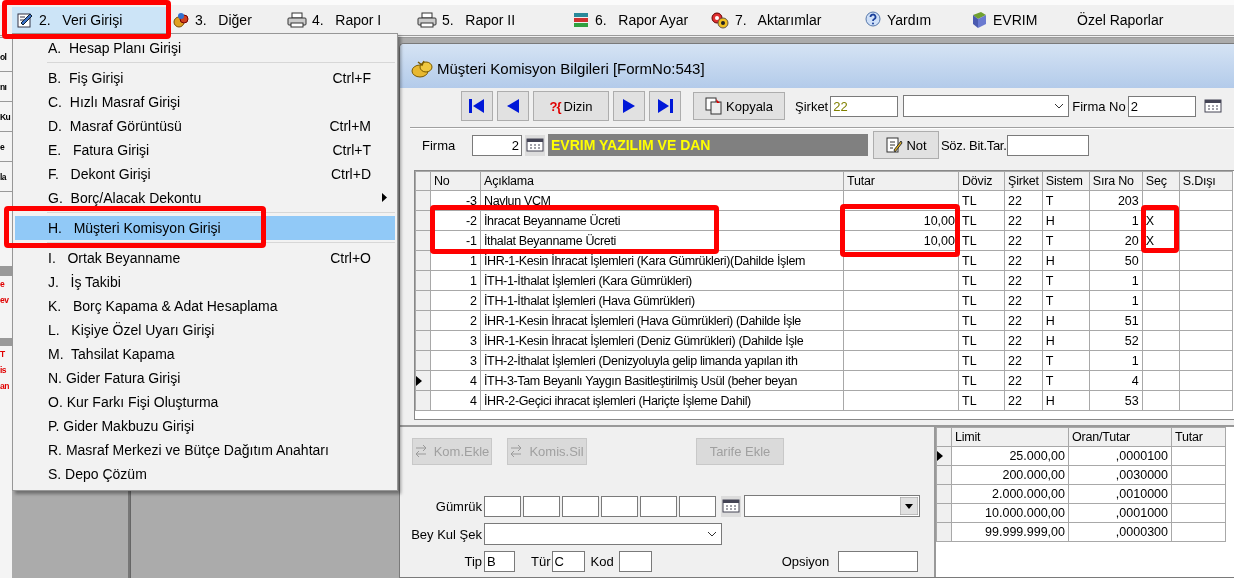 The image size is (1234, 578). Describe the element at coordinates (739, 106) in the screenshot. I see `copy-button: Kopyala` at that location.